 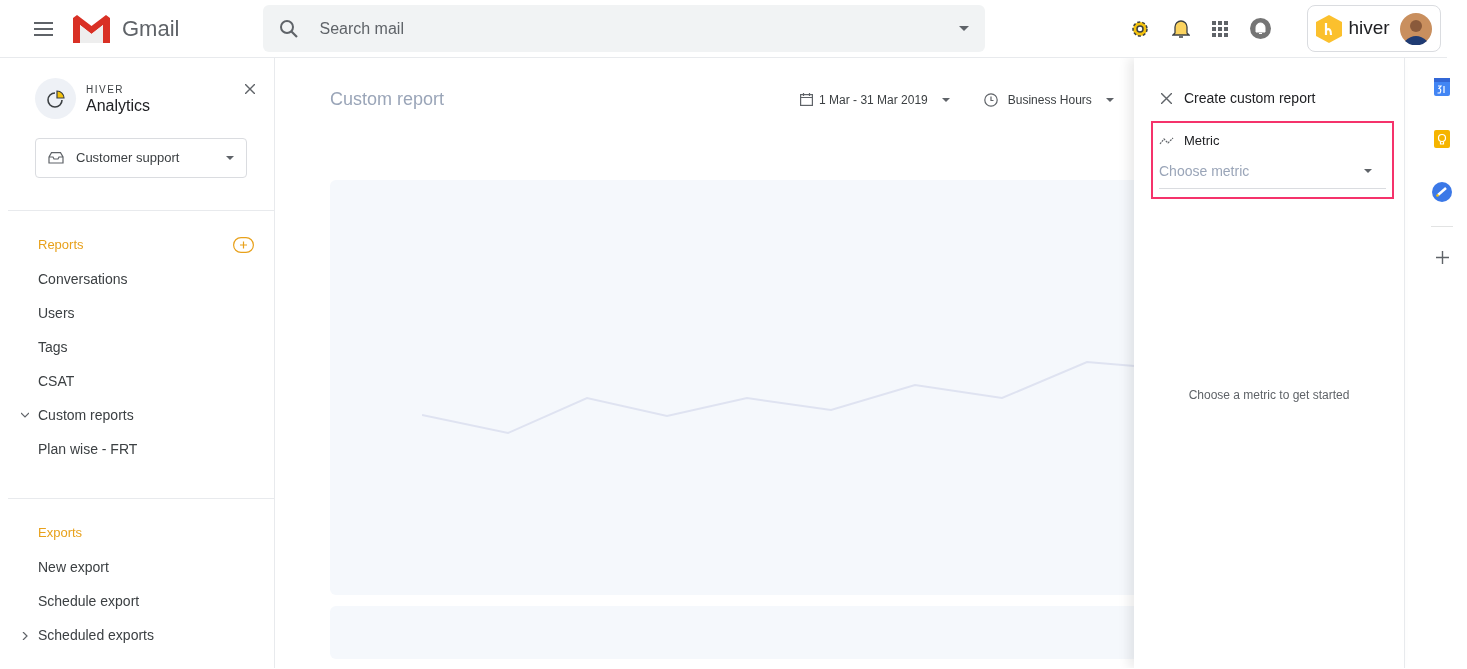 What do you see at coordinates (83, 279) in the screenshot?
I see `sidebar-item: Conversations` at bounding box center [83, 279].